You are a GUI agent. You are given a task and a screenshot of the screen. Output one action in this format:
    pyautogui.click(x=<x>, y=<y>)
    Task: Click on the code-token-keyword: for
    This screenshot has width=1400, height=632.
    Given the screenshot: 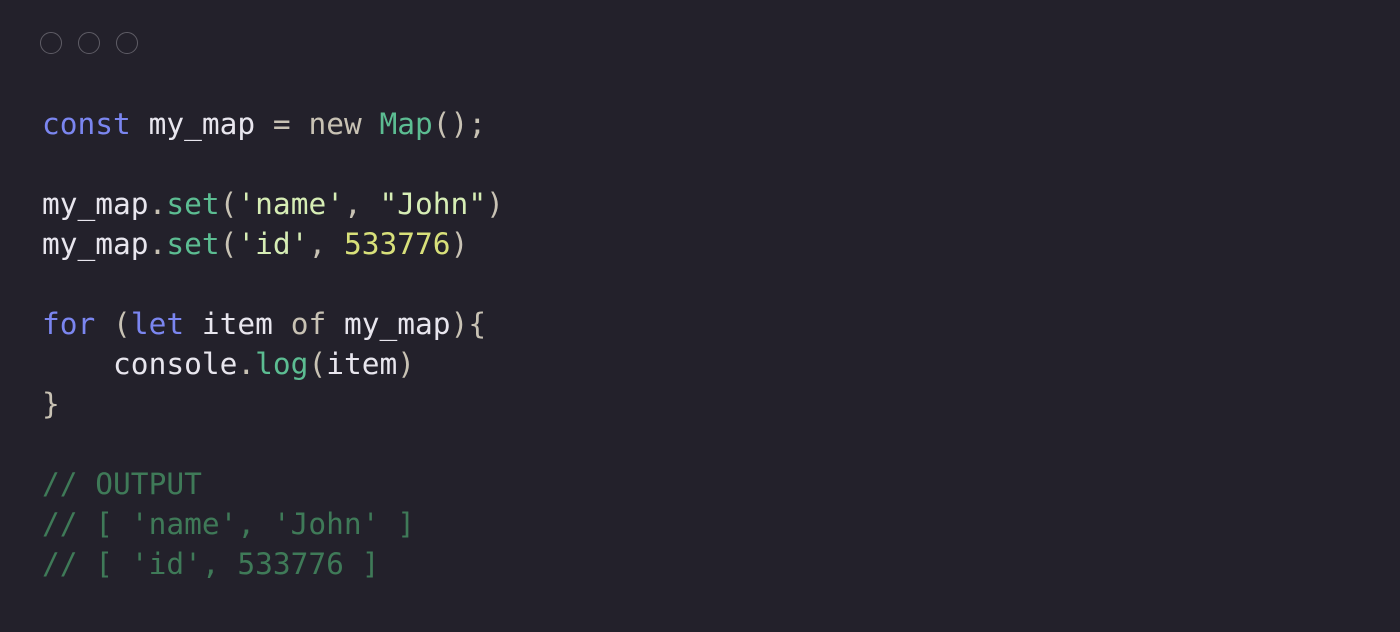 What is the action you would take?
    pyautogui.click(x=69, y=324)
    